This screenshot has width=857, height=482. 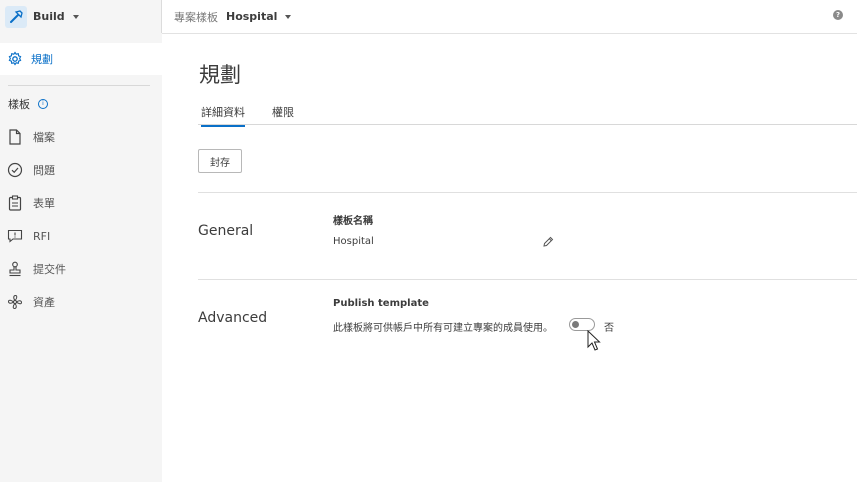 I want to click on sidebar-item-submittals: 提交件, so click(x=81, y=269).